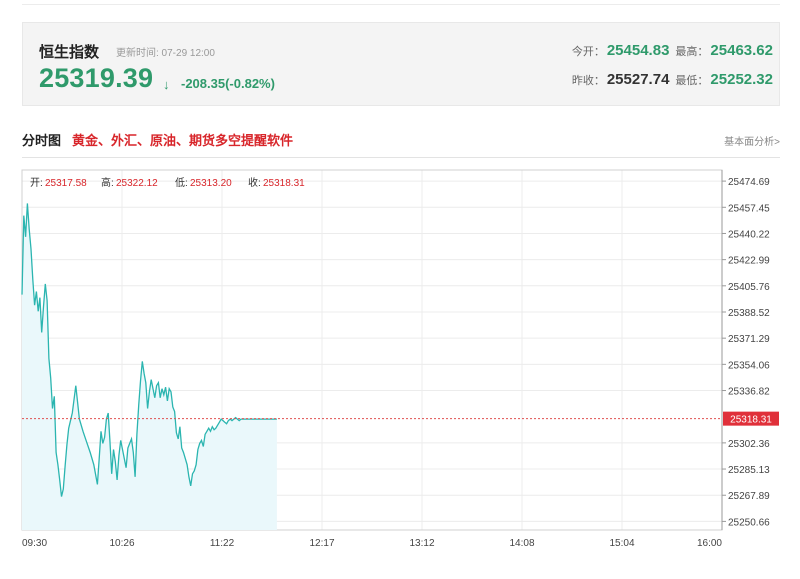 The image size is (800, 579). I want to click on y-tick-label: 25388.52, so click(749, 313).